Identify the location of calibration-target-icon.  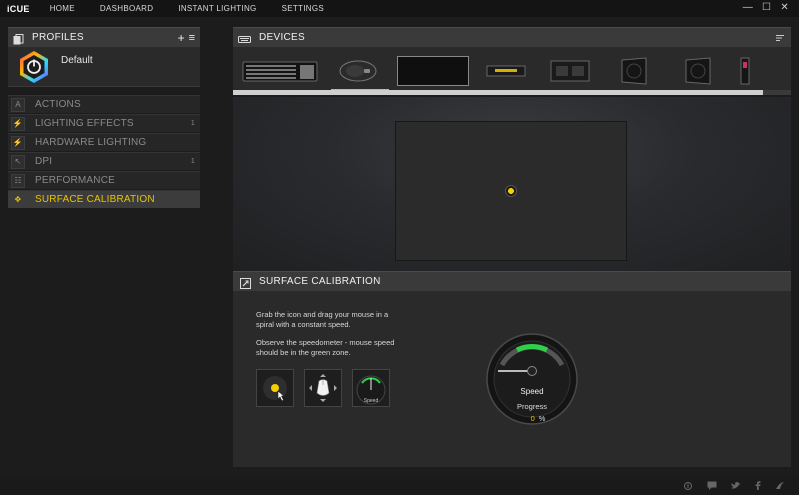
(511, 191).